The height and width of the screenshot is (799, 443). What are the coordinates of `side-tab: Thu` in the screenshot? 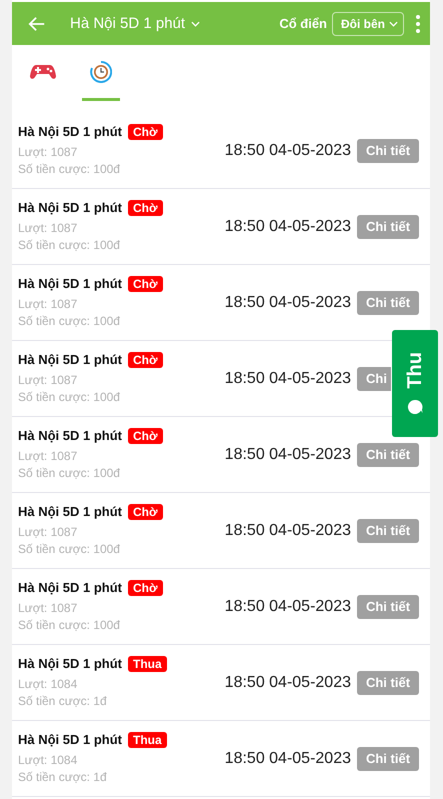 It's located at (415, 383).